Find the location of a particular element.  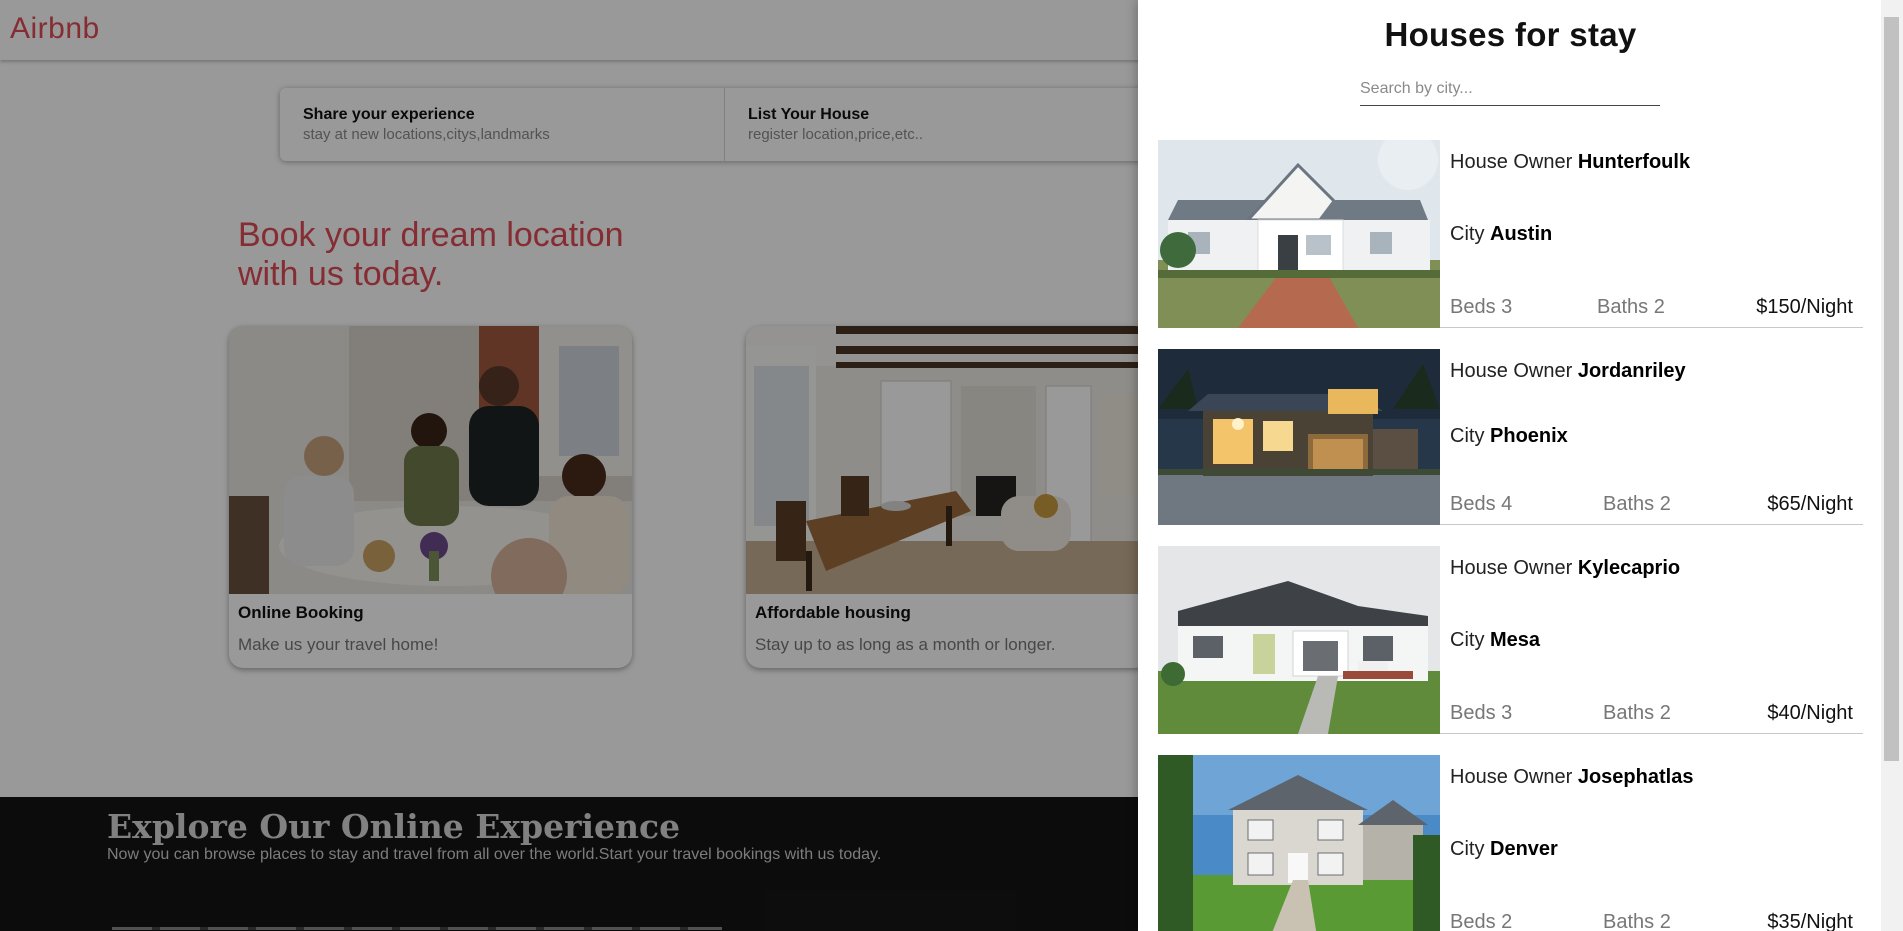

house-city: City Phoenix is located at coordinates (1509, 436).